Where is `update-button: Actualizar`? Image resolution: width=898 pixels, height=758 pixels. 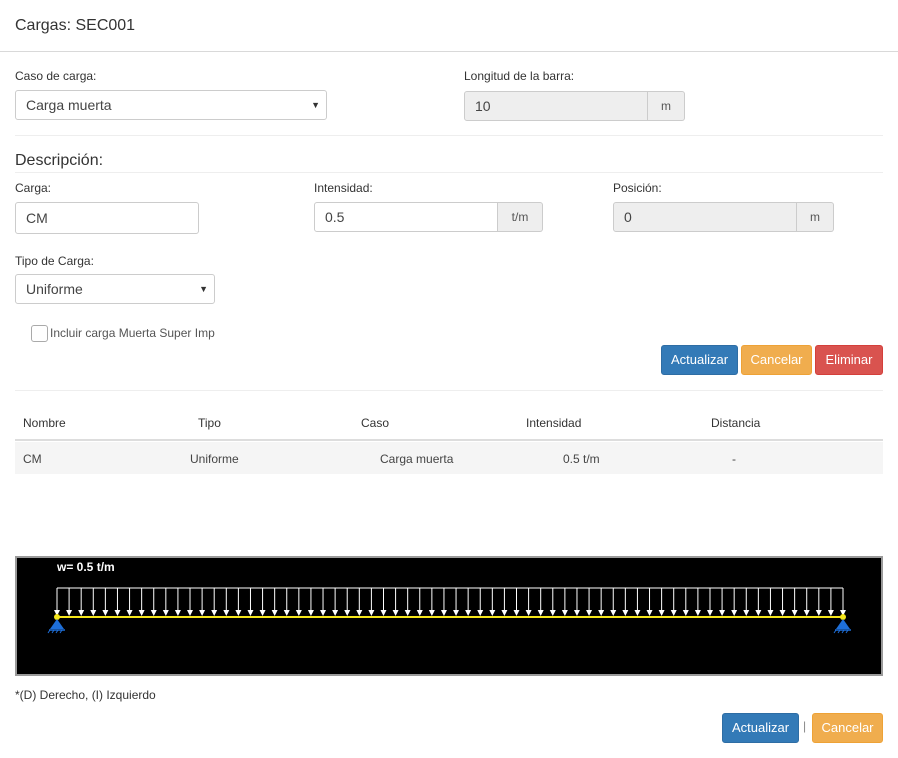 update-button: Actualizar is located at coordinates (760, 728).